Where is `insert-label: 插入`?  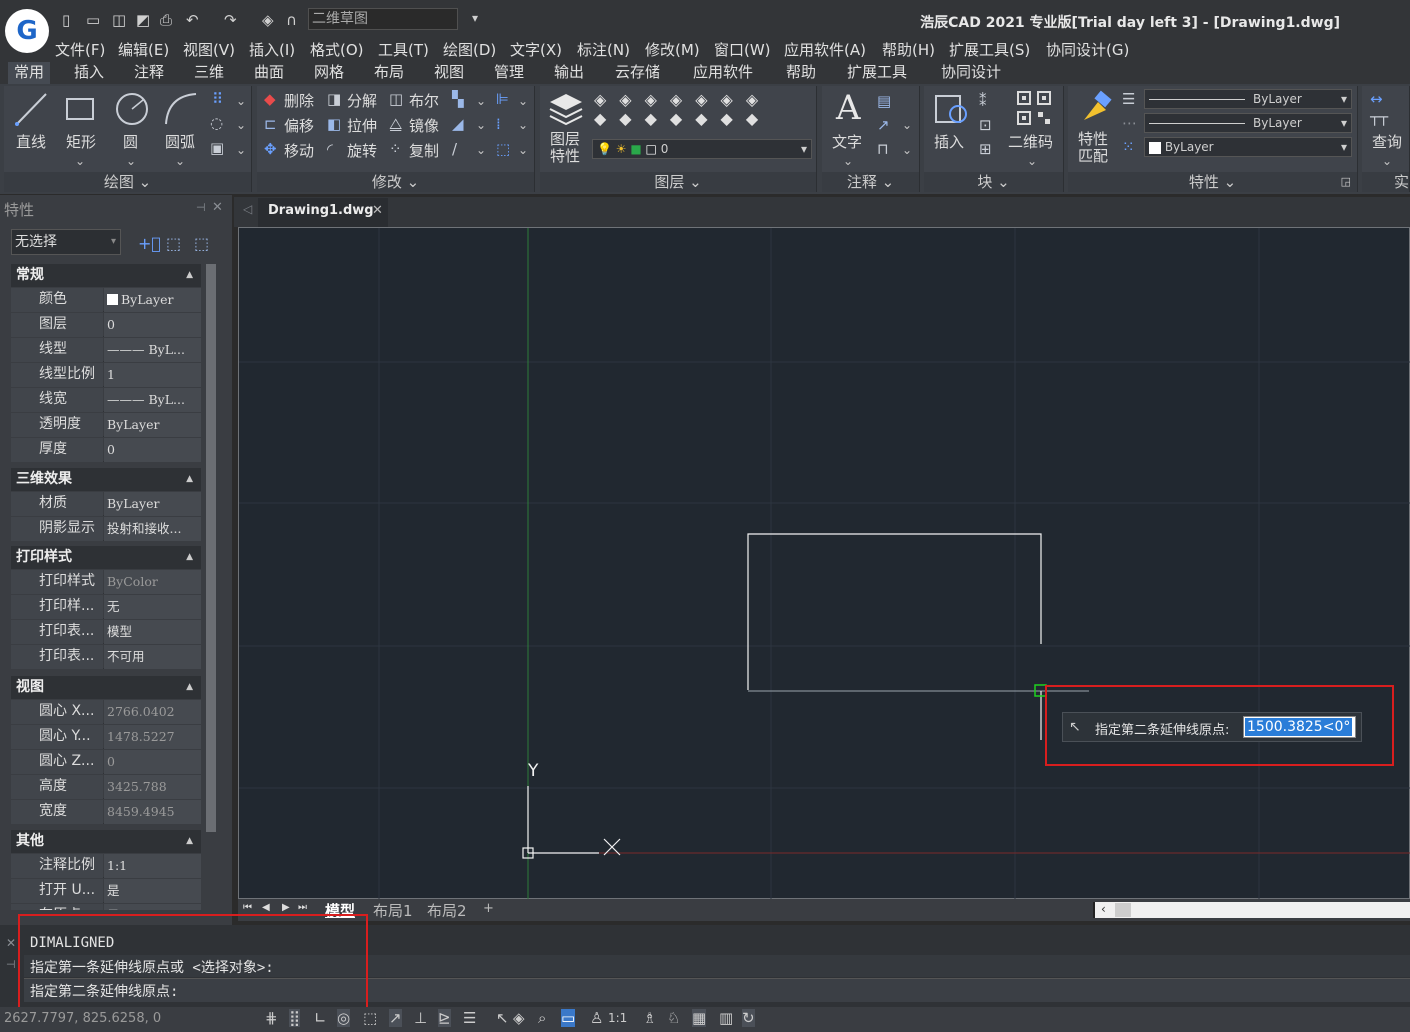 insert-label: 插入 is located at coordinates (949, 141).